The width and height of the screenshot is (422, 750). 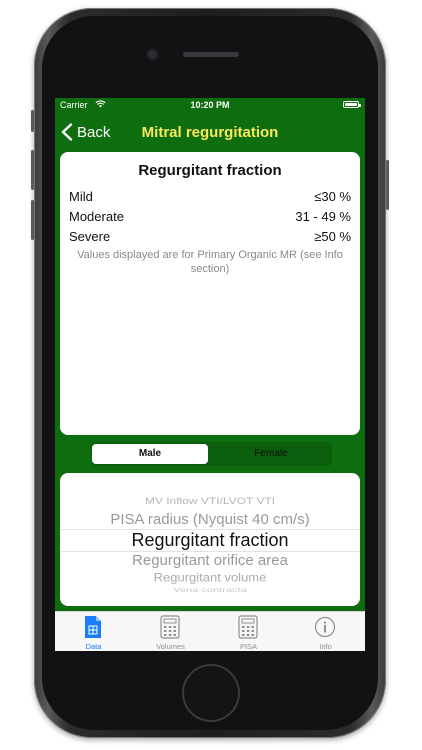 I want to click on status-time: 10:20 PM, so click(x=210, y=105).